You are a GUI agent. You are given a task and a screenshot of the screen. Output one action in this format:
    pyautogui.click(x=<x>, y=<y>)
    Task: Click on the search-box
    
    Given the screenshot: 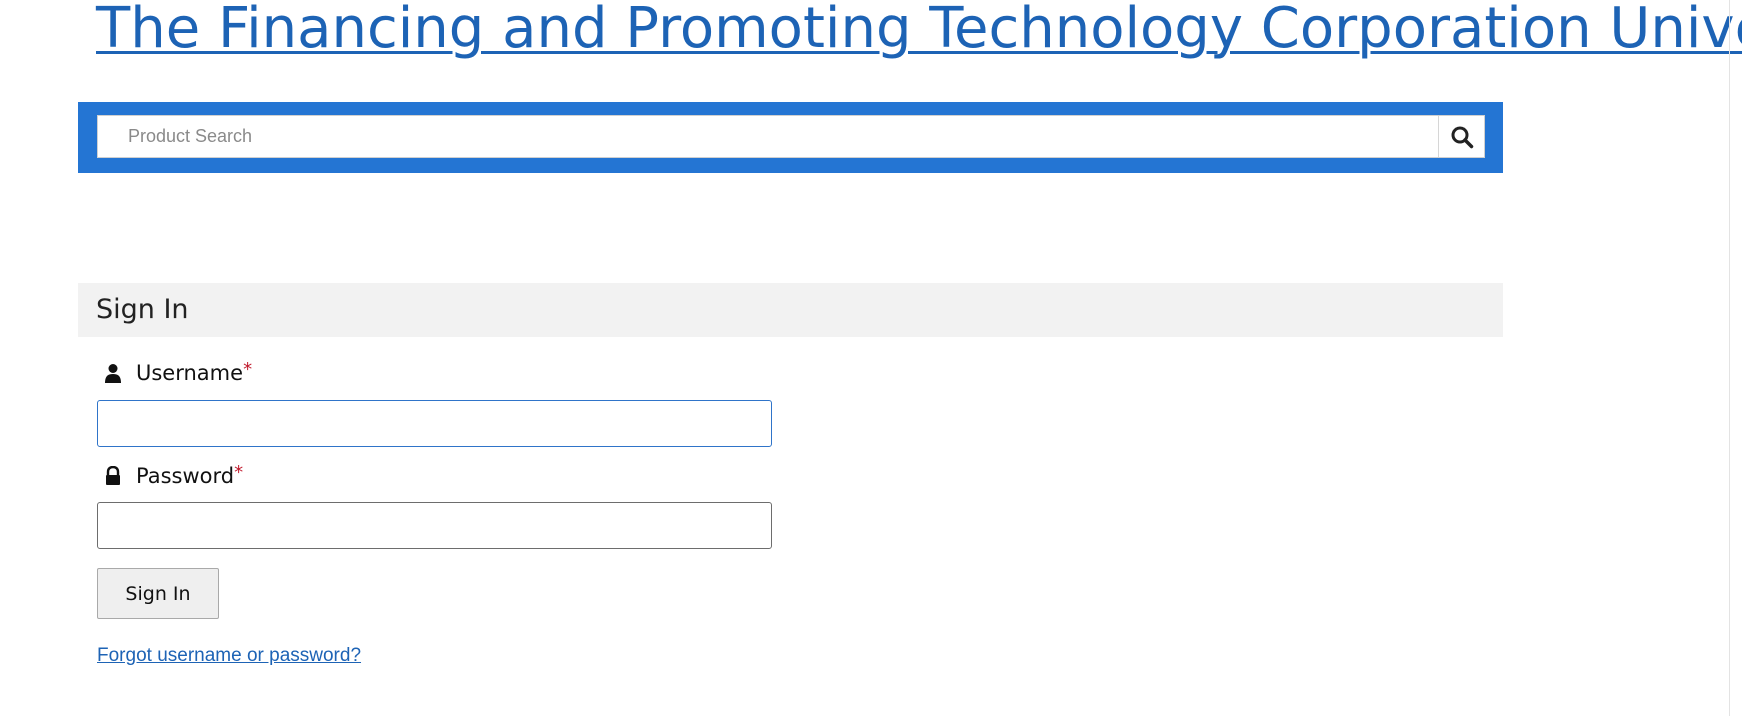 What is the action you would take?
    pyautogui.click(x=791, y=136)
    